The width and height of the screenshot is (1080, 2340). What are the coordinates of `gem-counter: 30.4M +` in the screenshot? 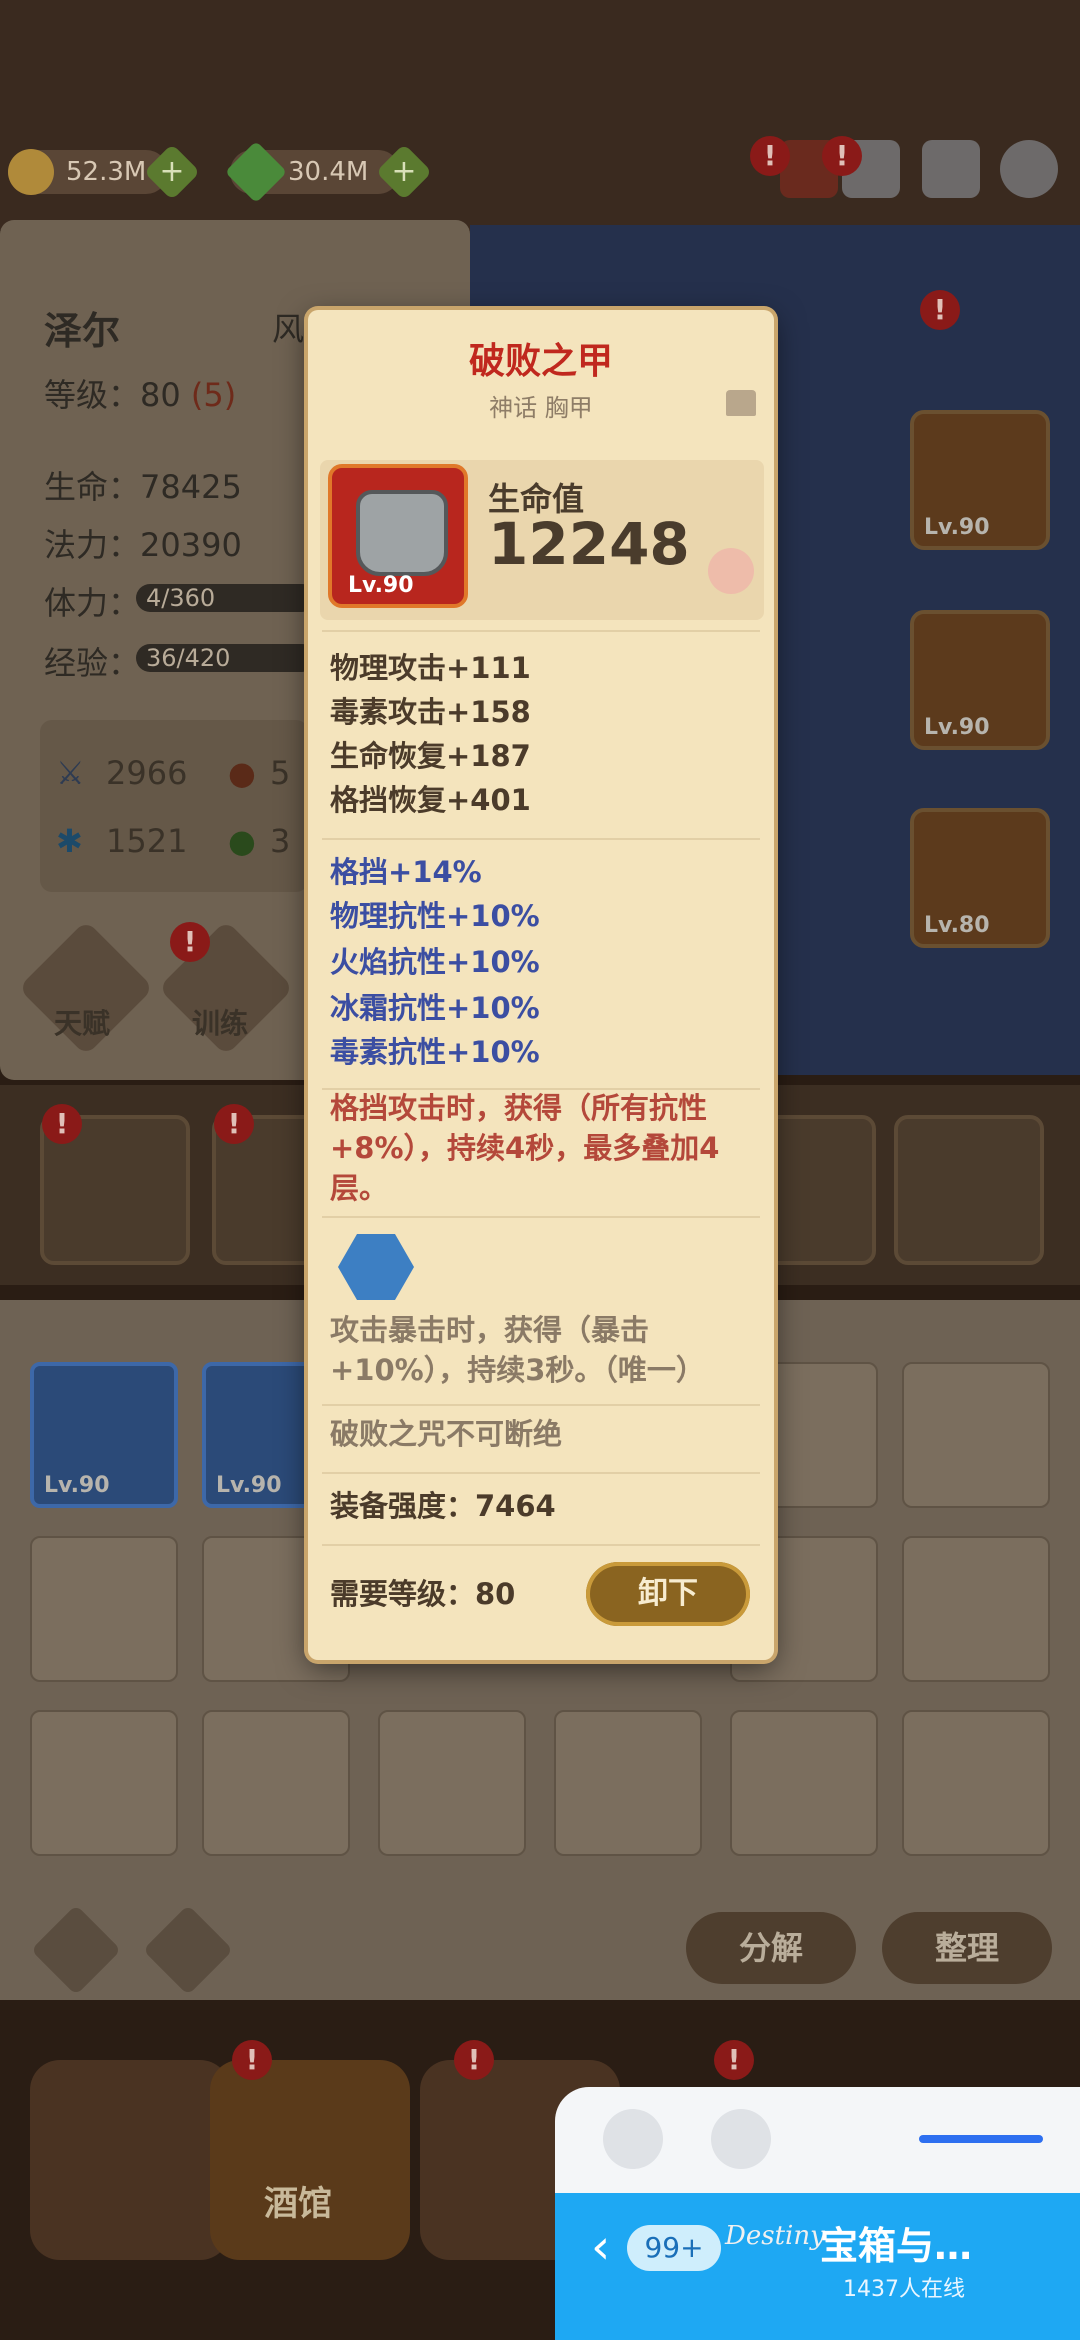 It's located at (328, 172).